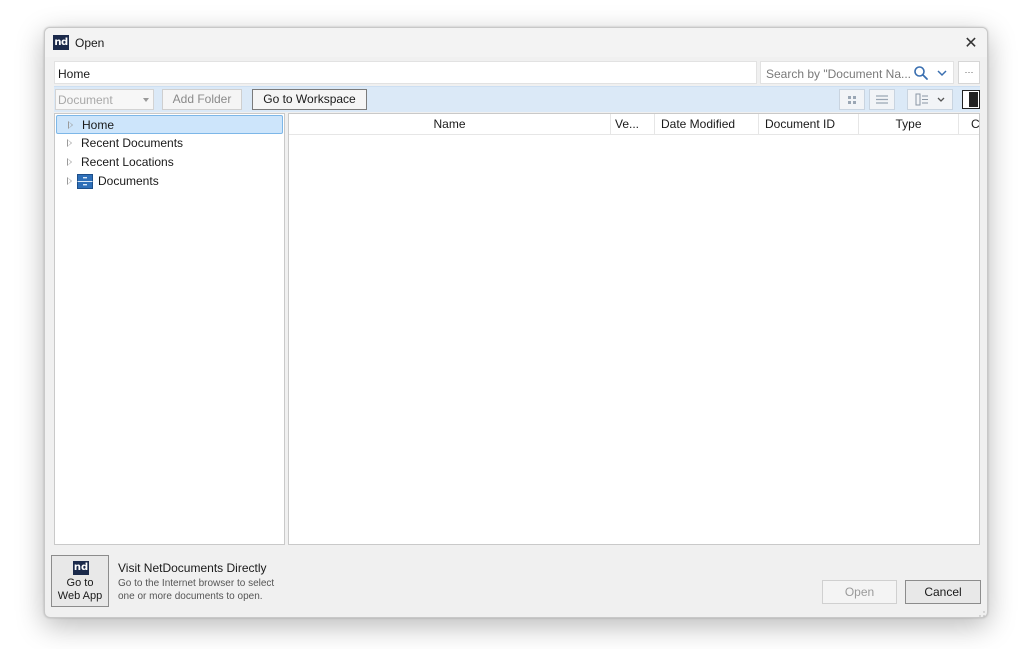 Image resolution: width=1026 pixels, height=649 pixels. I want to click on more-options-button: ···, so click(969, 72).